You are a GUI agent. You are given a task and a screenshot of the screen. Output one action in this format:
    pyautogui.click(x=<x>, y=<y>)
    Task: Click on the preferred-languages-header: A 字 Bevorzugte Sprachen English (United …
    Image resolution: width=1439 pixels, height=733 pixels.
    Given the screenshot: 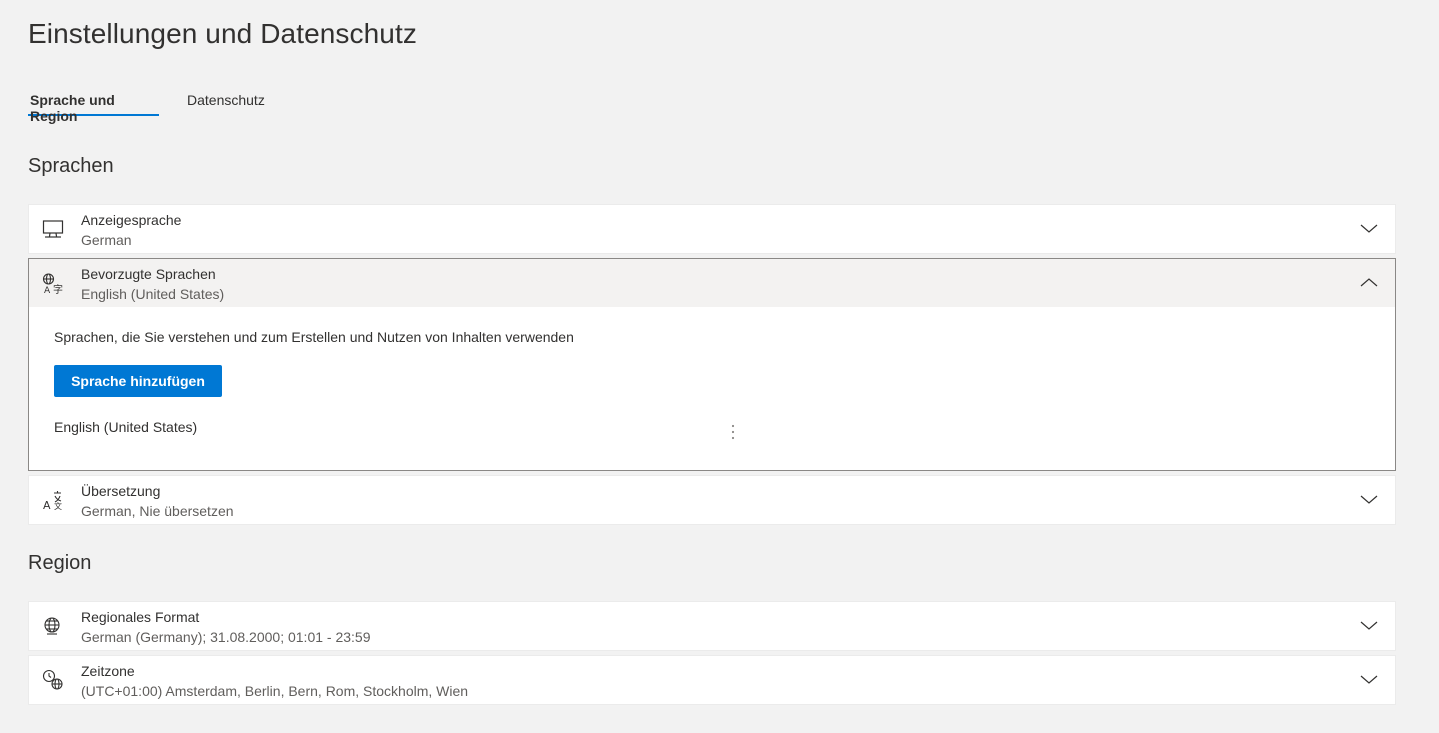 What is the action you would take?
    pyautogui.click(x=712, y=283)
    